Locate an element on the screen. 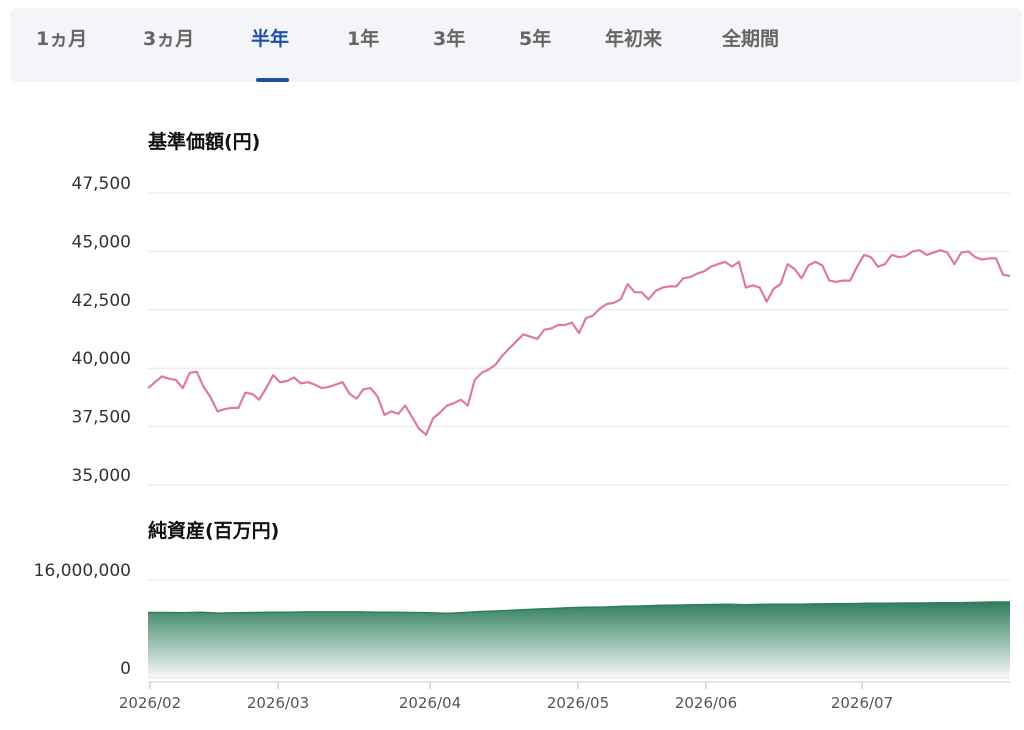 Image resolution: width=1024 pixels, height=730 pixels. x-tick-label: 2026/03 is located at coordinates (278, 703).